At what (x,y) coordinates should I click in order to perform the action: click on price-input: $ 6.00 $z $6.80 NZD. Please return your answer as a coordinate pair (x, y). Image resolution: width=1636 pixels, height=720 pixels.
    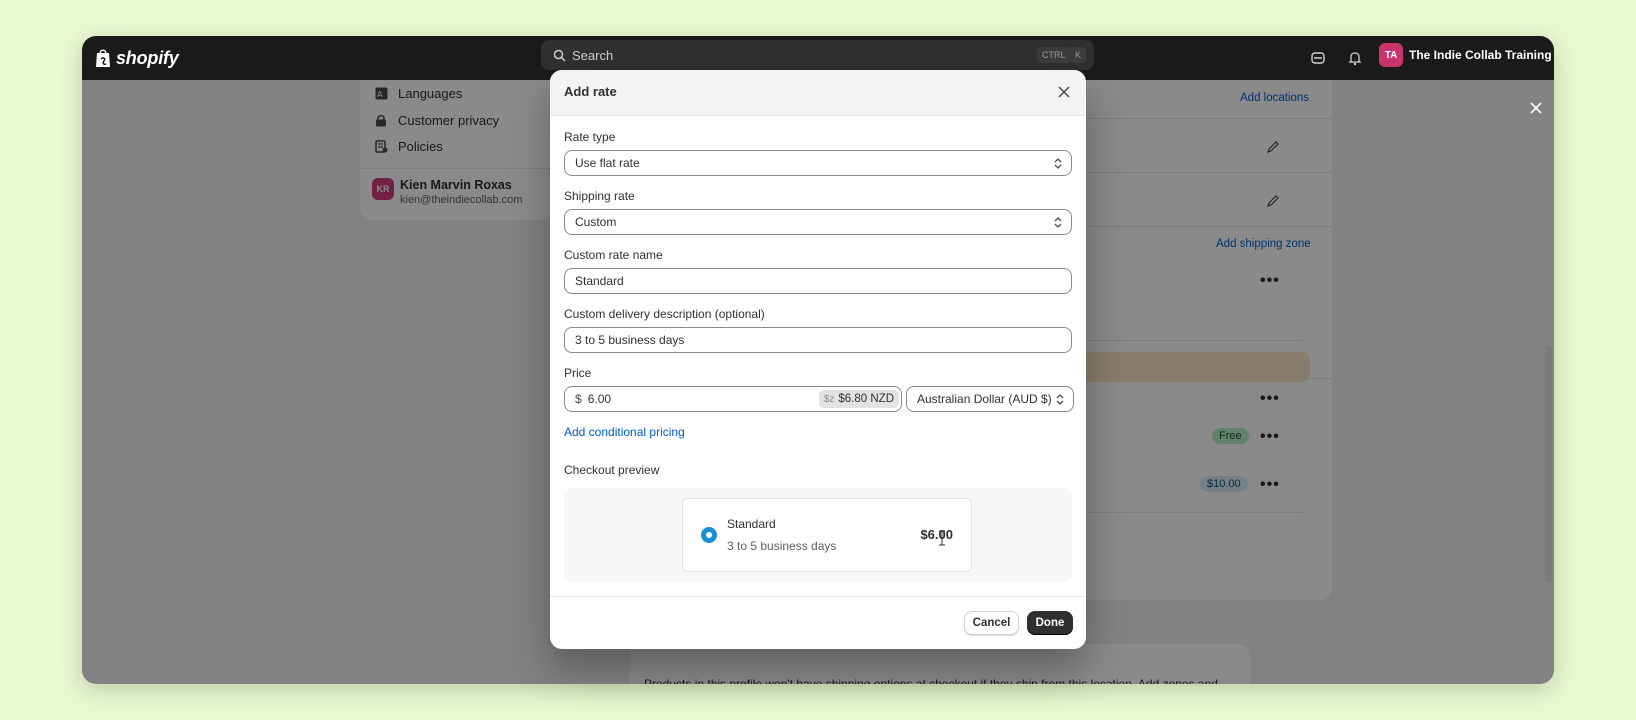
    Looking at the image, I should click on (733, 399).